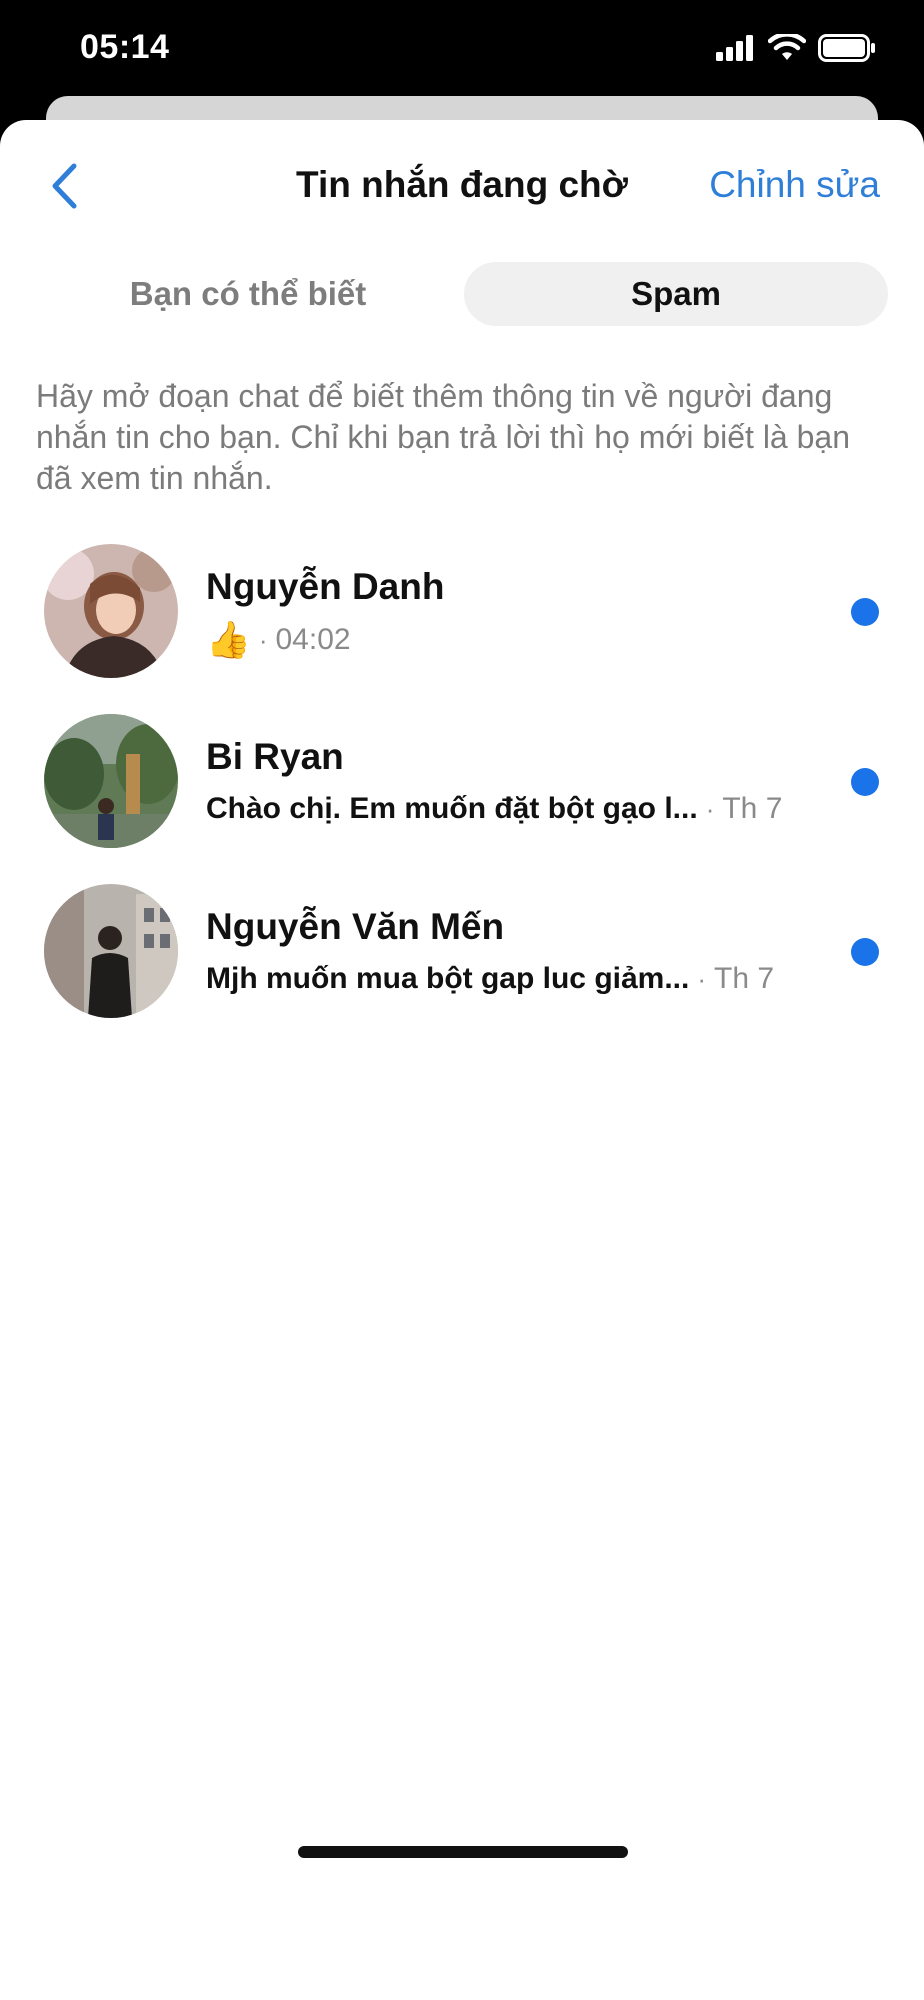  Describe the element at coordinates (275, 756) in the screenshot. I see `conversation-name: Bi Ryan` at that location.